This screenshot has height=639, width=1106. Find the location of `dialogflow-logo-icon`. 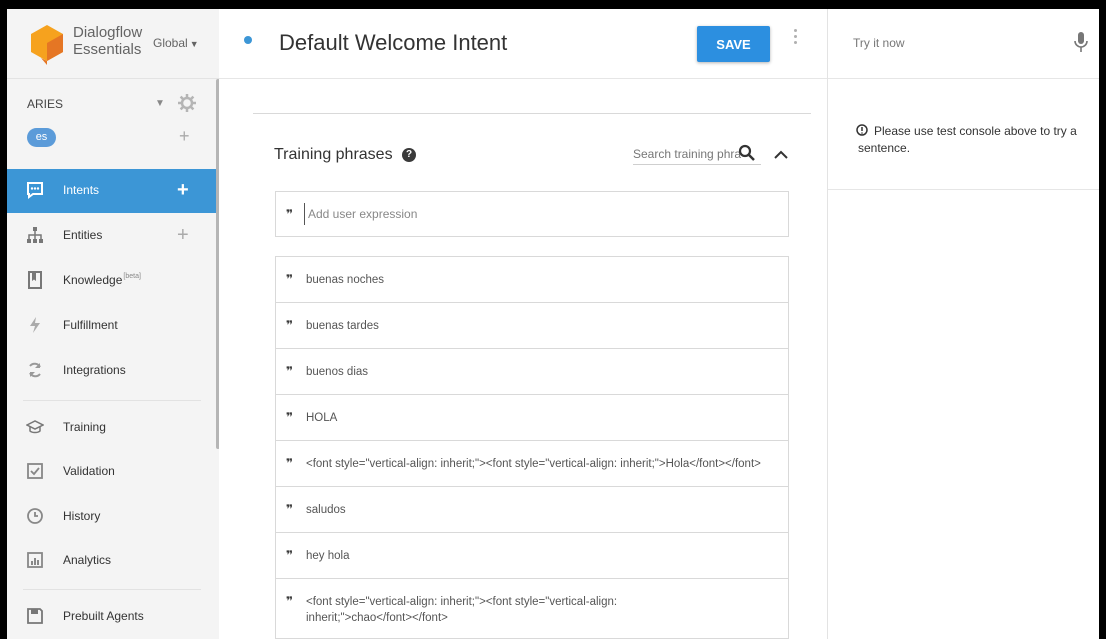

dialogflow-logo-icon is located at coordinates (47, 45).